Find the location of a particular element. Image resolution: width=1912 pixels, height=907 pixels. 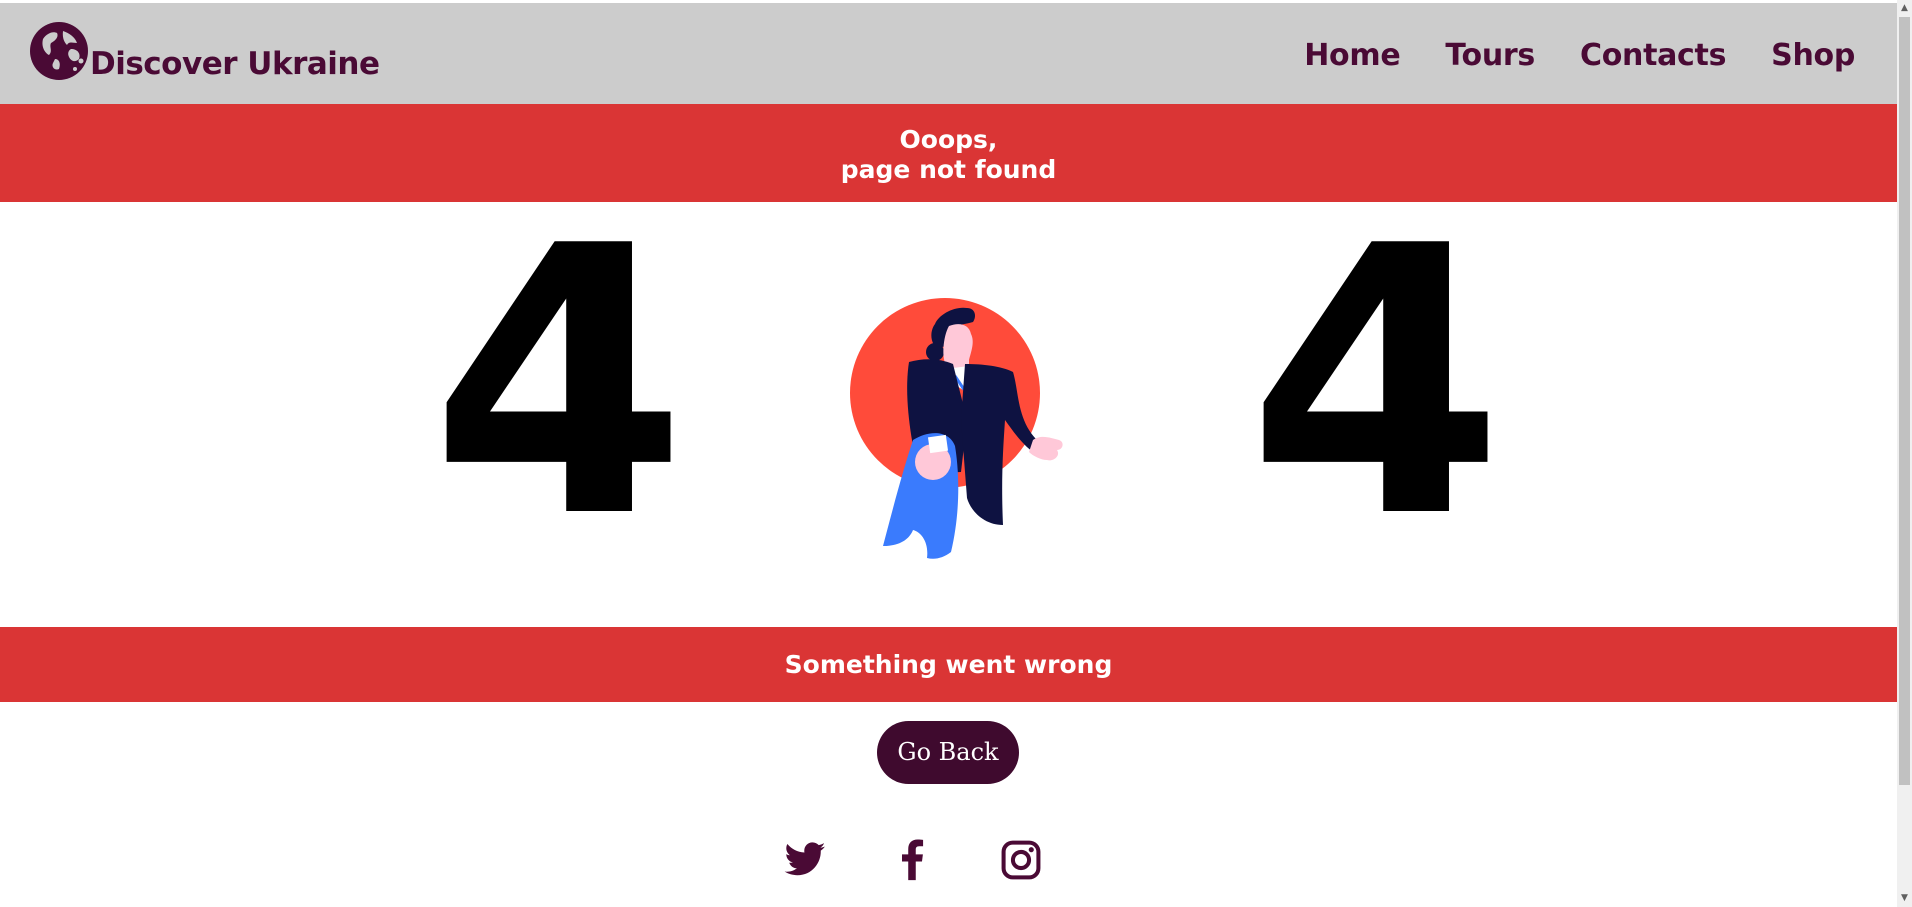

error-heading-line1: Ooops, is located at coordinates (948, 139).